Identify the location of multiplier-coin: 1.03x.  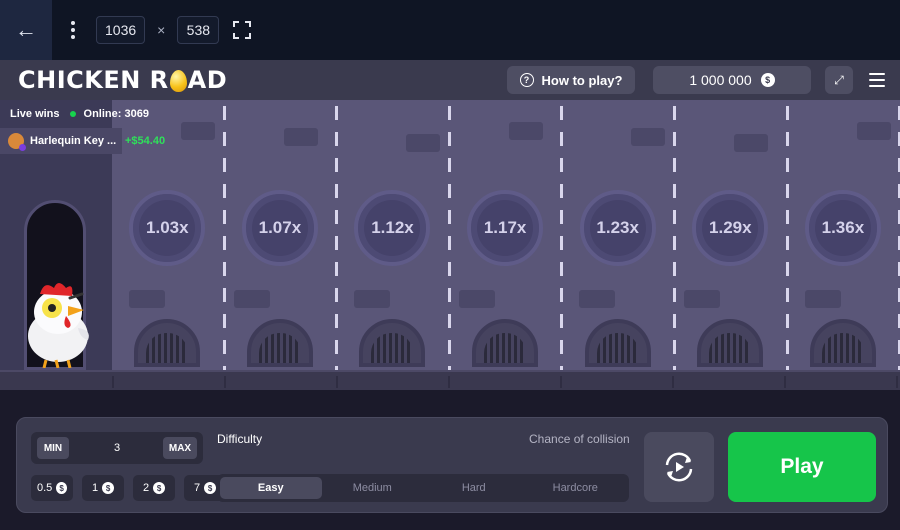
(167, 228).